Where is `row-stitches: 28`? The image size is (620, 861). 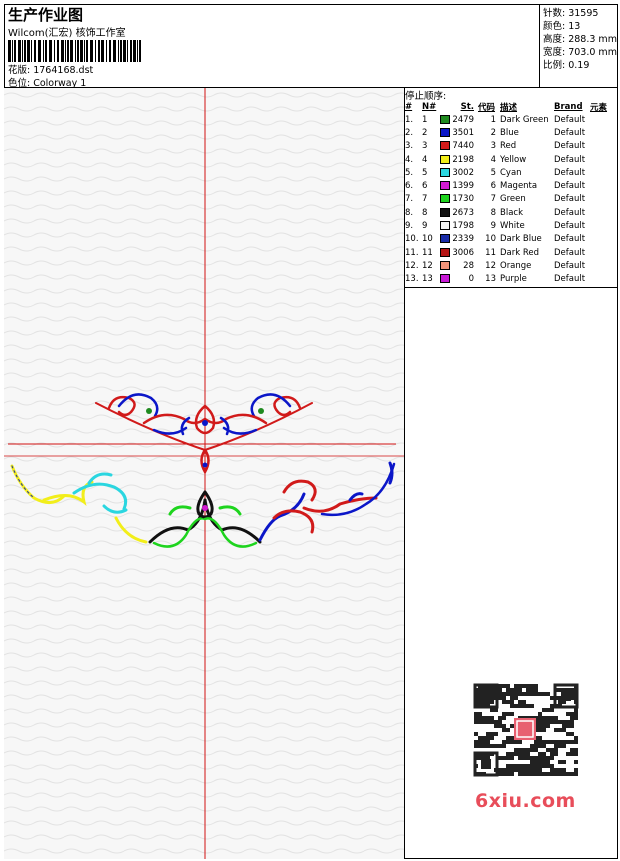
row-stitches: 28 is located at coordinates (468, 265).